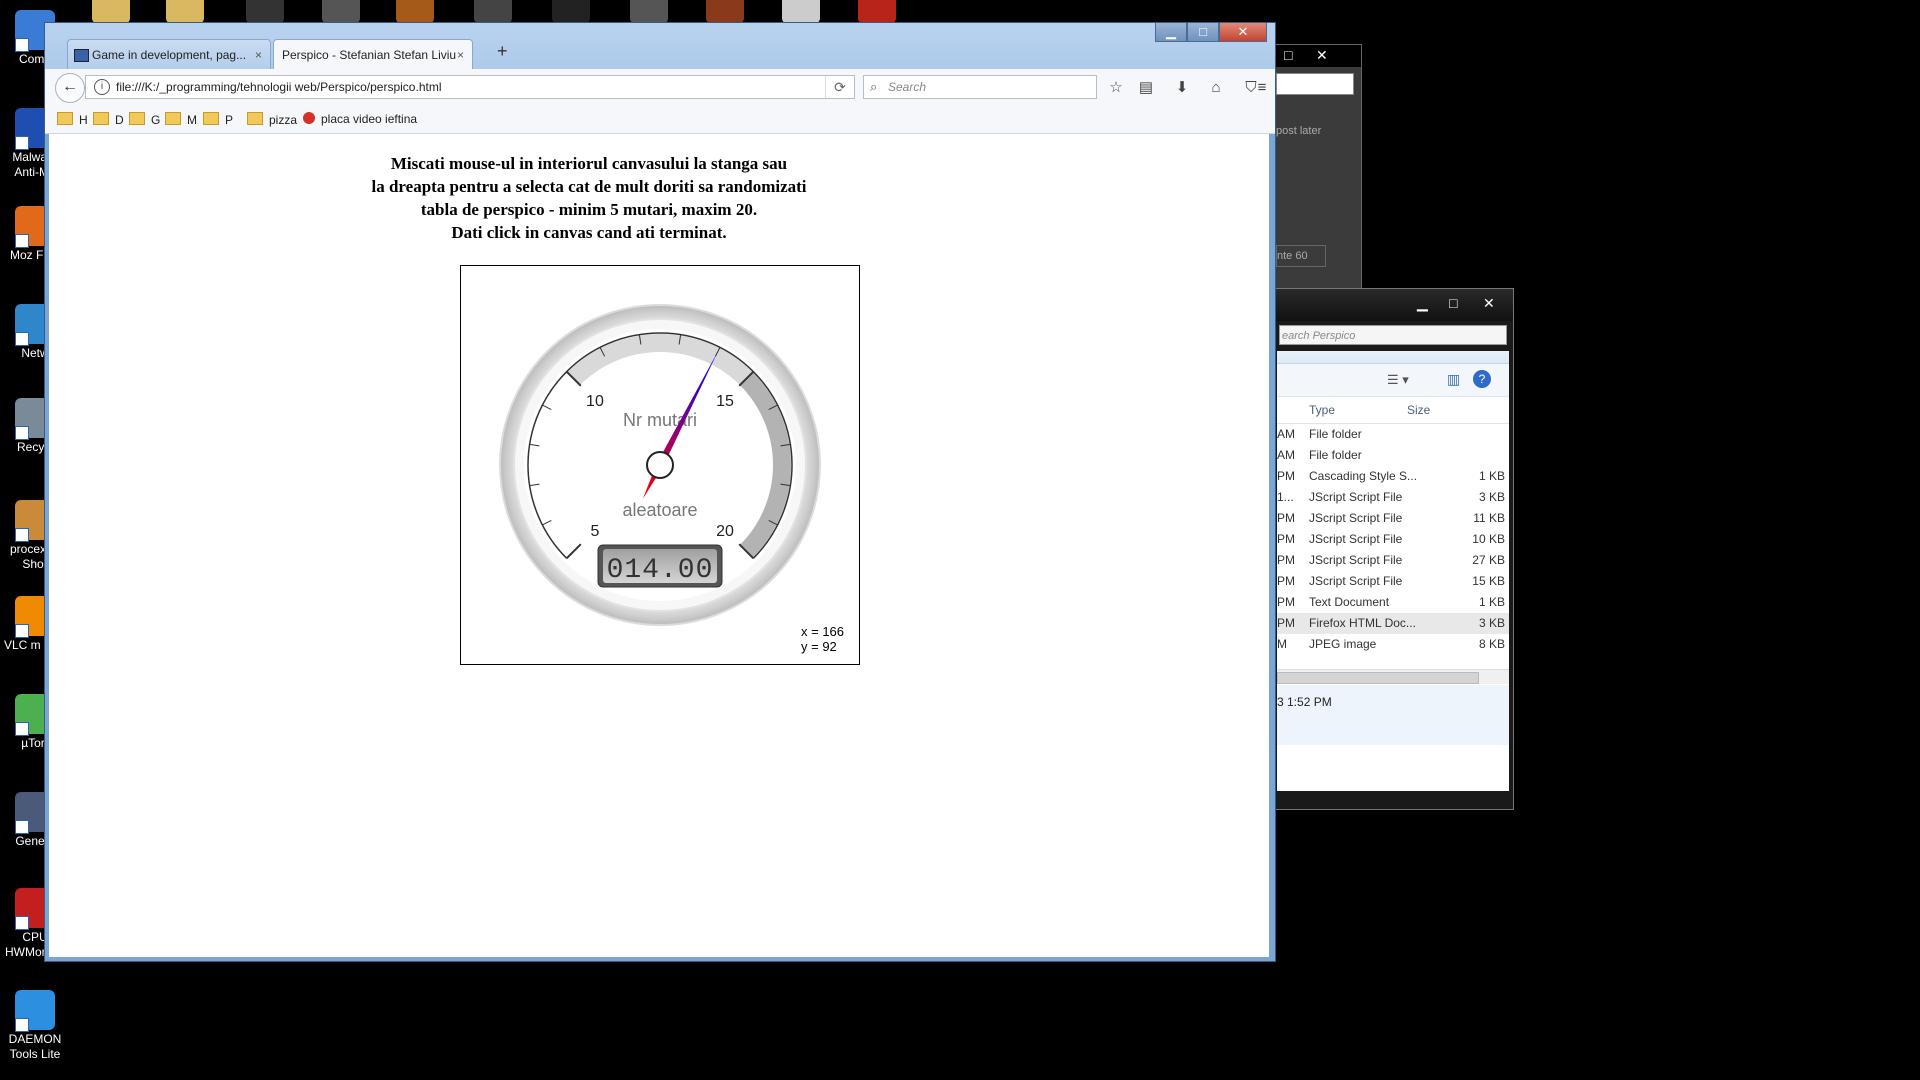 The image size is (1920, 1080). I want to click on file-size: 10 KB, so click(1488, 539).